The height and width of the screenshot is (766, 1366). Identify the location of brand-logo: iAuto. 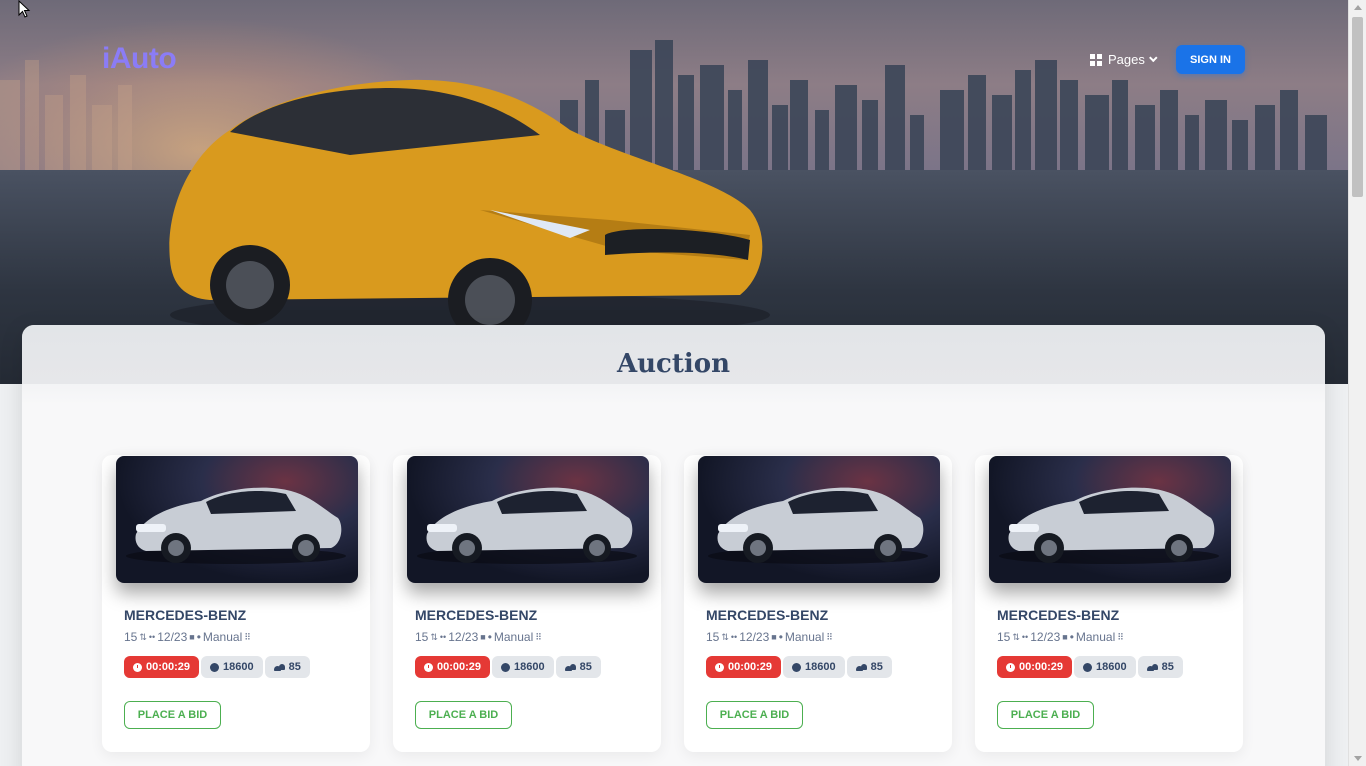
(139, 59).